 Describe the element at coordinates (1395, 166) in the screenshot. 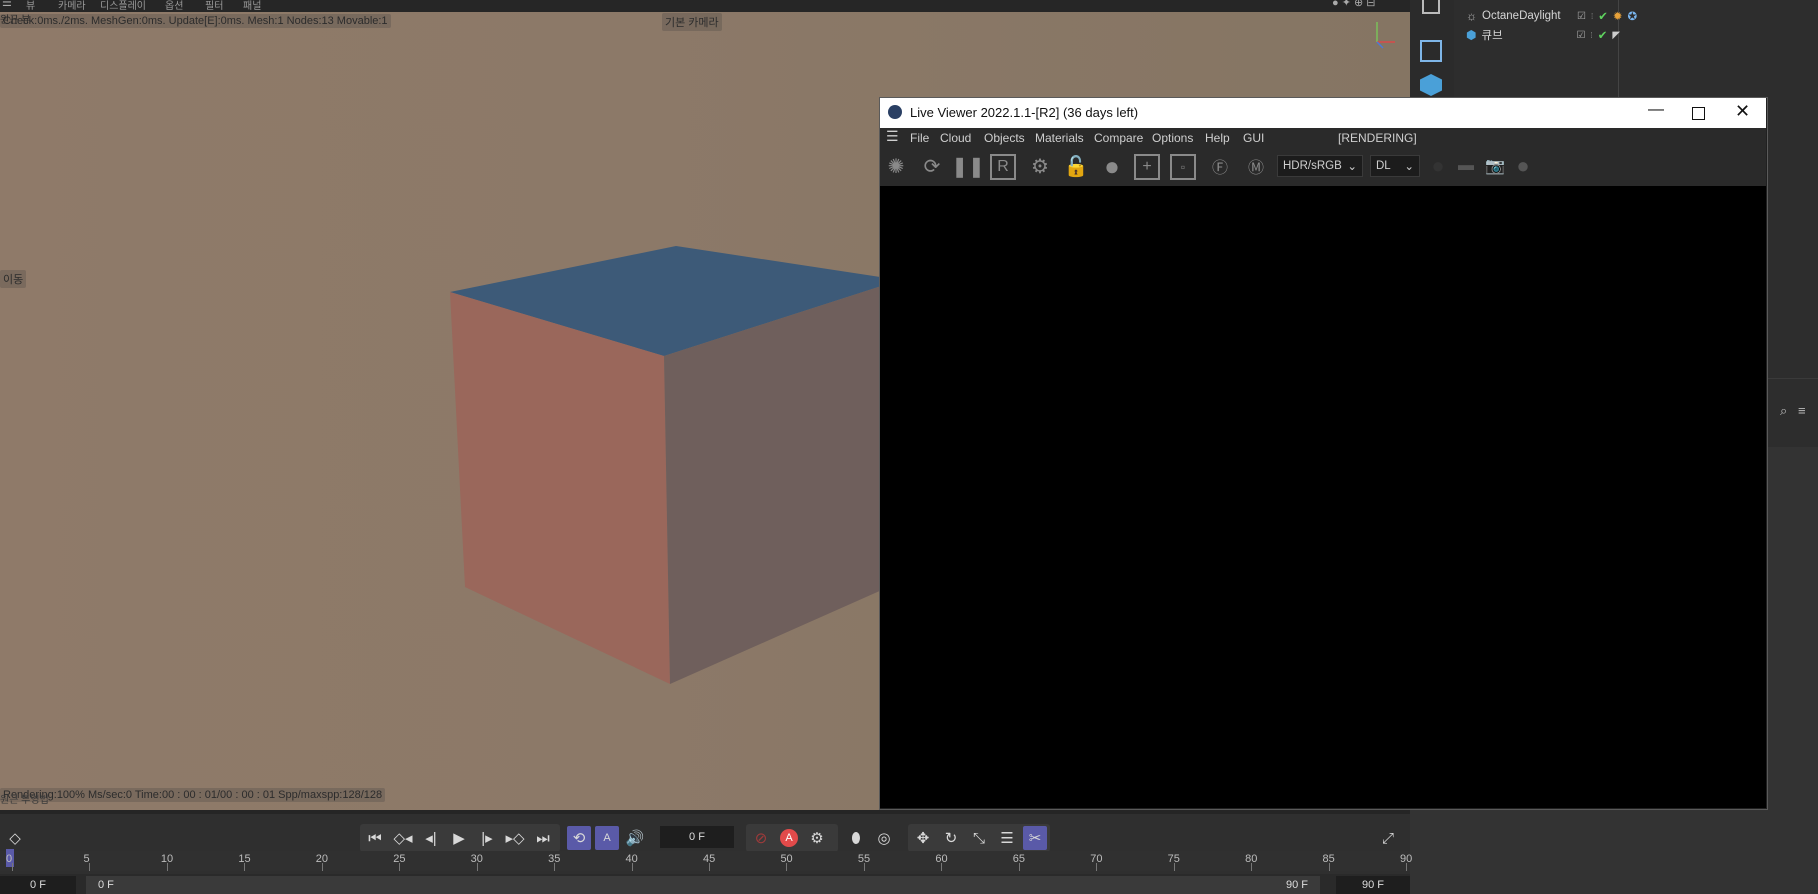

I see `kernel-select: DL ⌄` at that location.